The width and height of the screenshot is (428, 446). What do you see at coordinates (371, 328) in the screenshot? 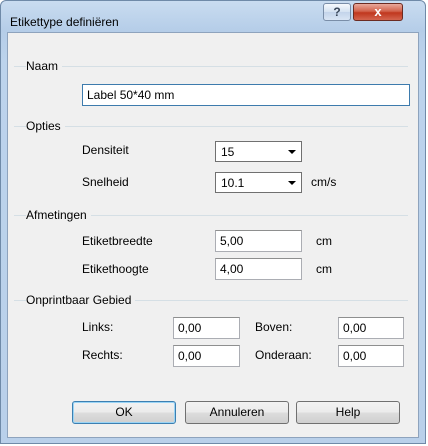
I see `boven-input: 0,00` at bounding box center [371, 328].